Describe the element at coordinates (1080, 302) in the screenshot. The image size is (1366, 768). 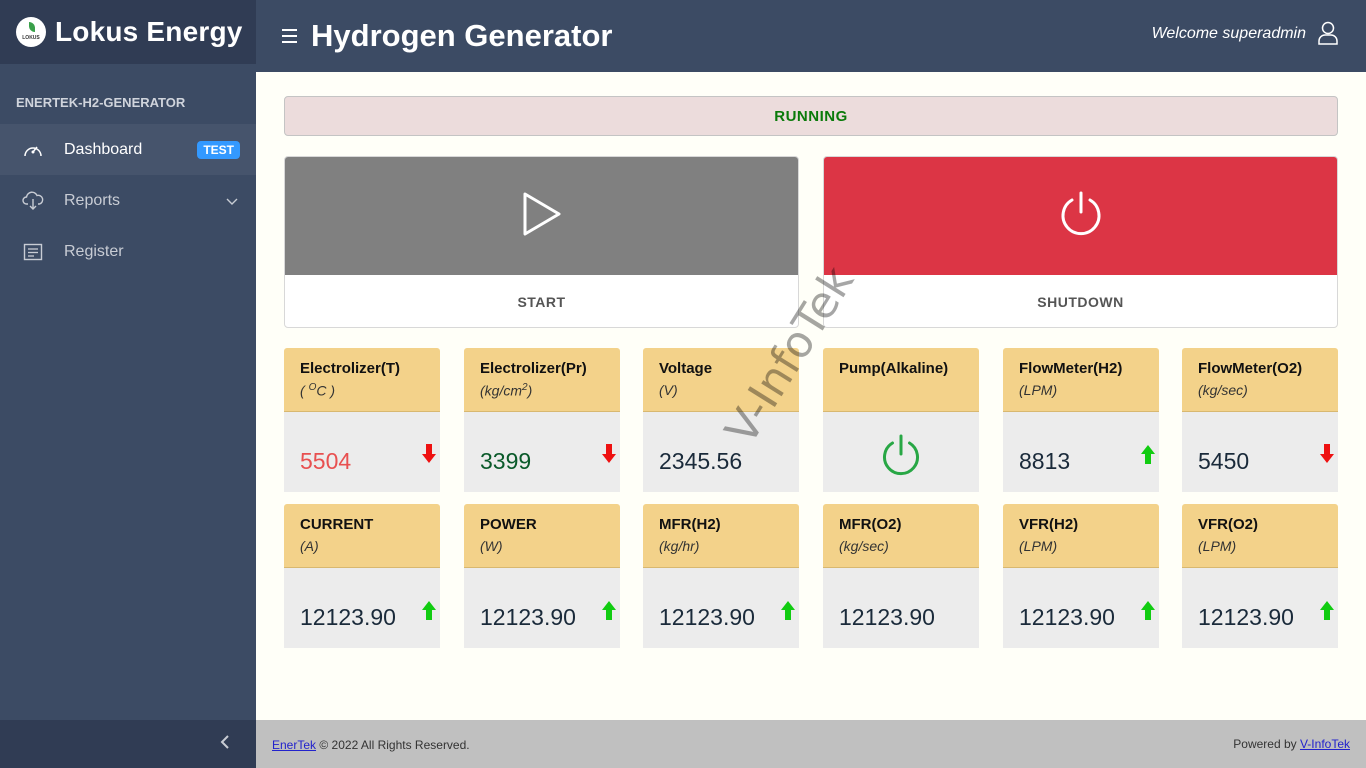
I see `shutdown-label: SHUTDOWN` at that location.